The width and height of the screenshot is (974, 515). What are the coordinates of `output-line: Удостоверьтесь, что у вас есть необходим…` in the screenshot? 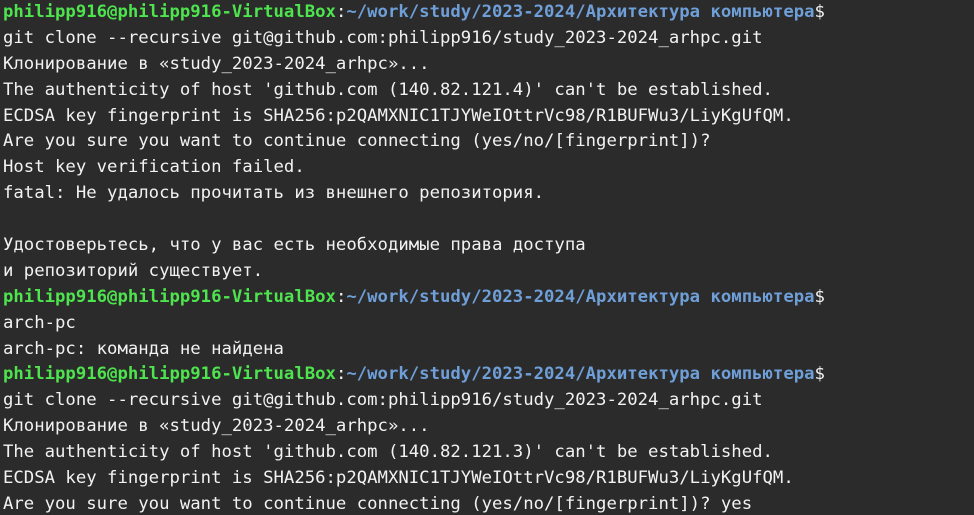 It's located at (294, 245).